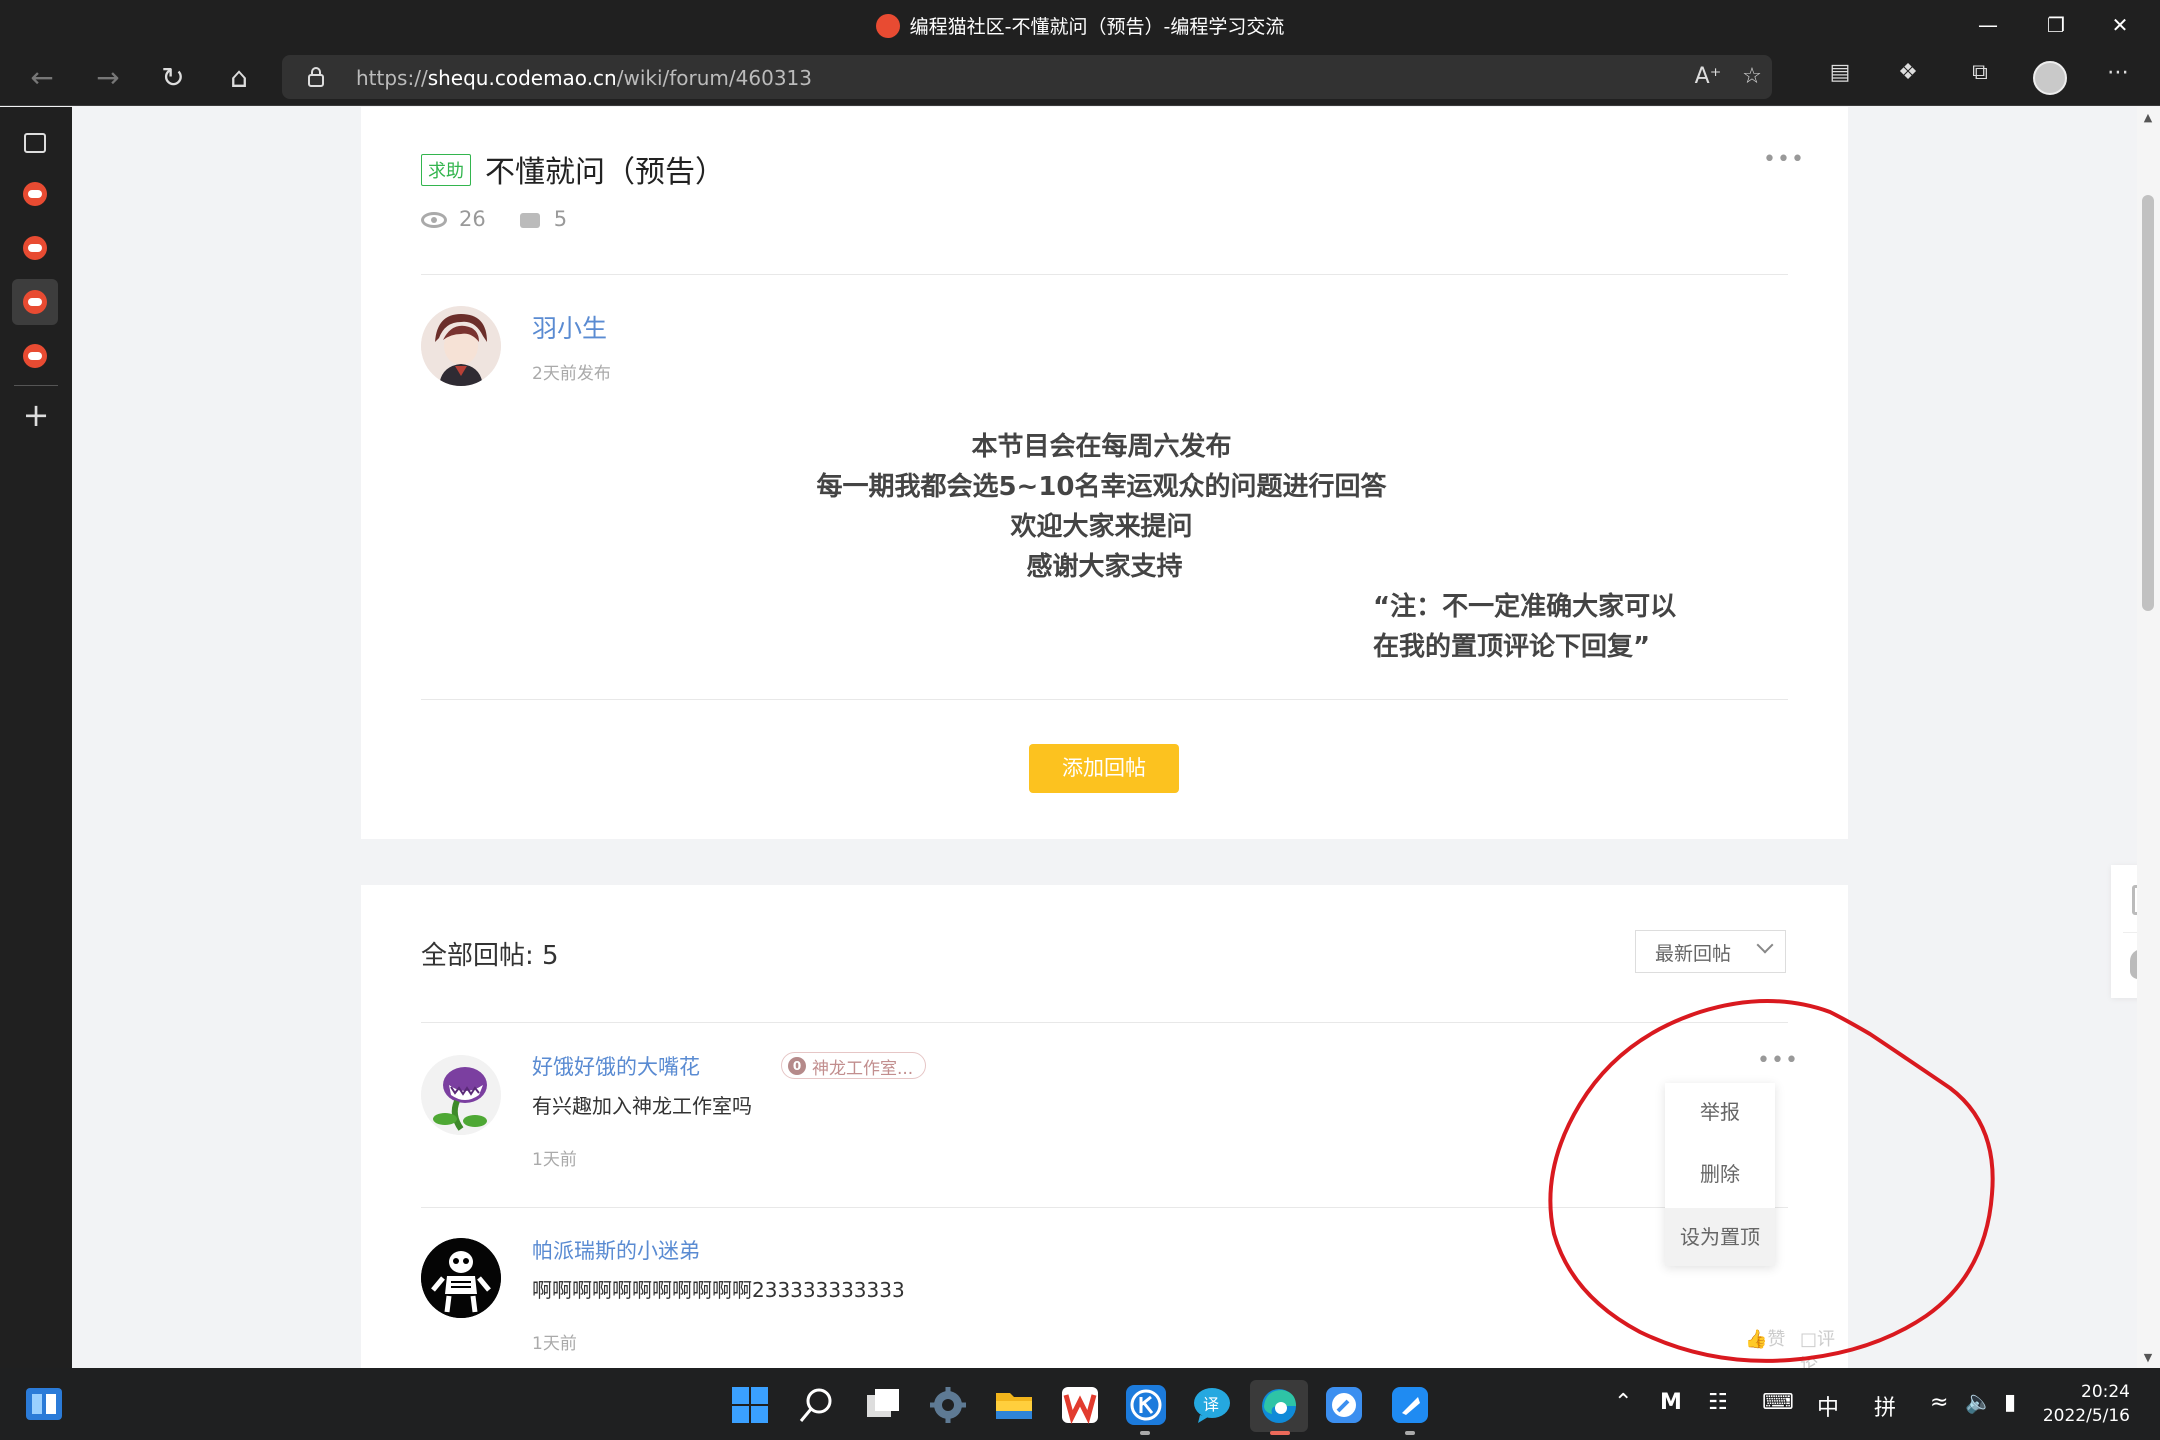 The image size is (2160, 1440). What do you see at coordinates (718, 1290) in the screenshot?
I see `reply-text: 啊啊啊啊啊啊啊啊啊啊啊233333333333` at bounding box center [718, 1290].